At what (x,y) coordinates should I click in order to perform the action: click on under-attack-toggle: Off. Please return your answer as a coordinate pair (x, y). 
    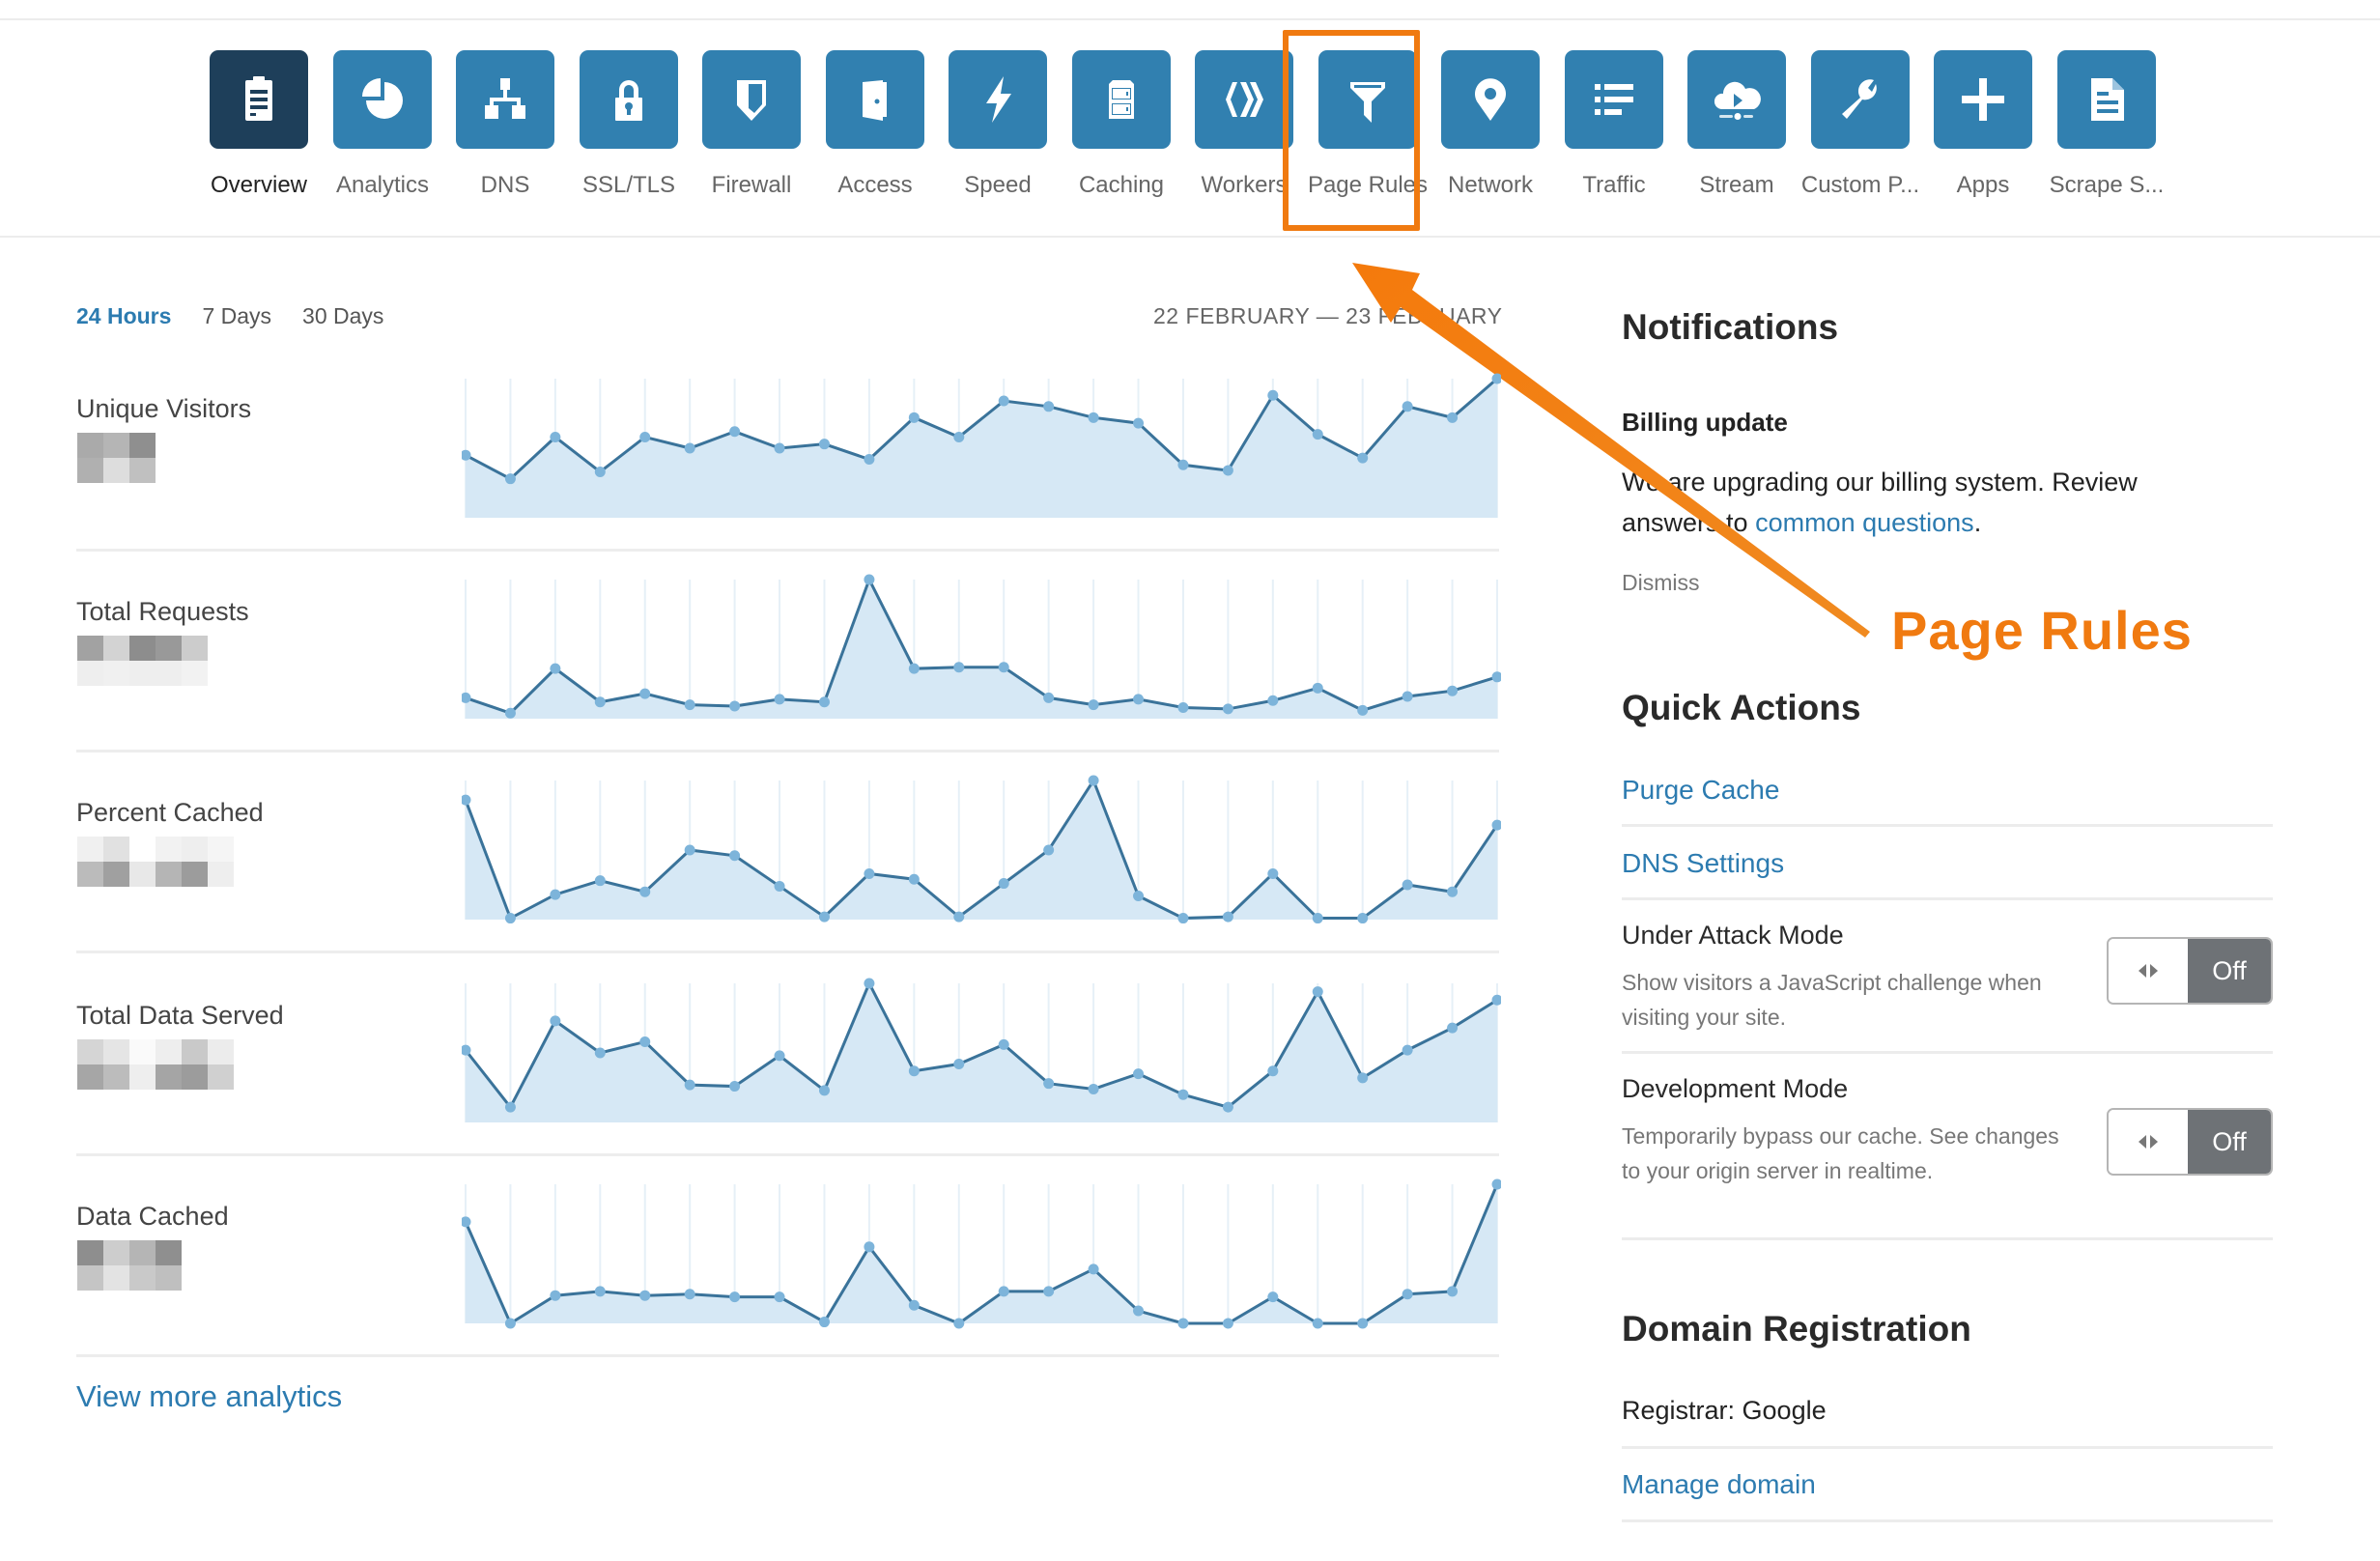
    Looking at the image, I should click on (2190, 971).